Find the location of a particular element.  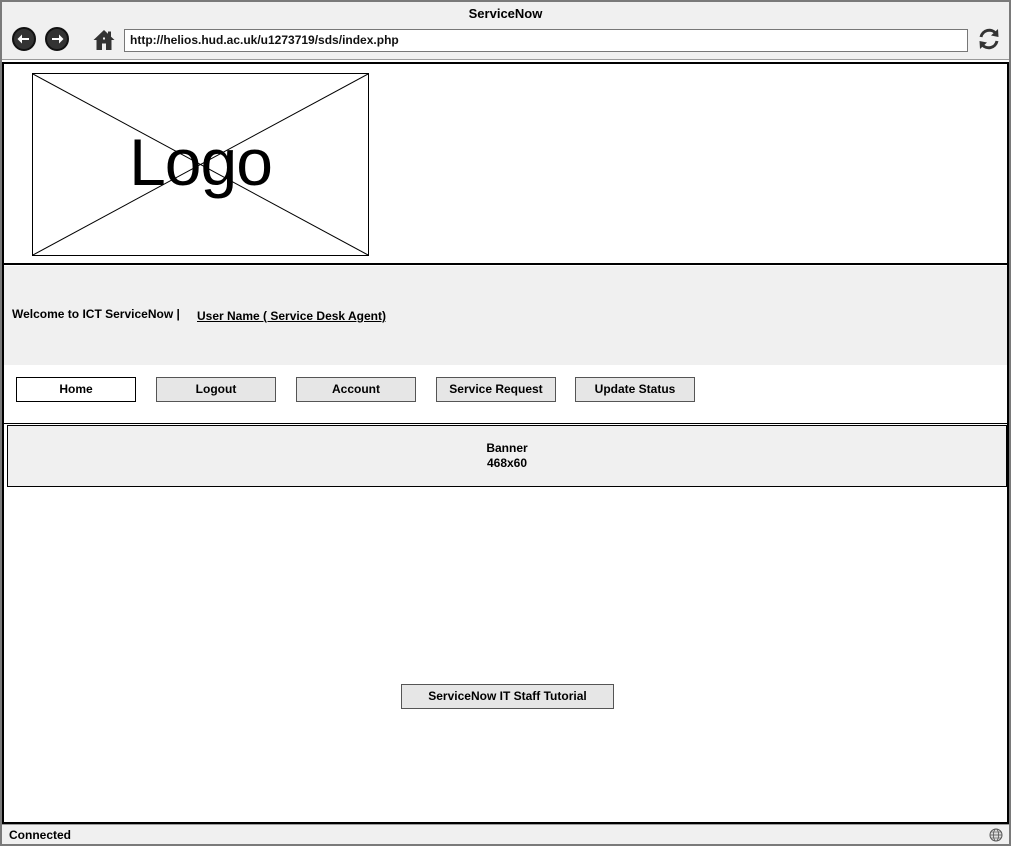

back-button is located at coordinates (24, 39).